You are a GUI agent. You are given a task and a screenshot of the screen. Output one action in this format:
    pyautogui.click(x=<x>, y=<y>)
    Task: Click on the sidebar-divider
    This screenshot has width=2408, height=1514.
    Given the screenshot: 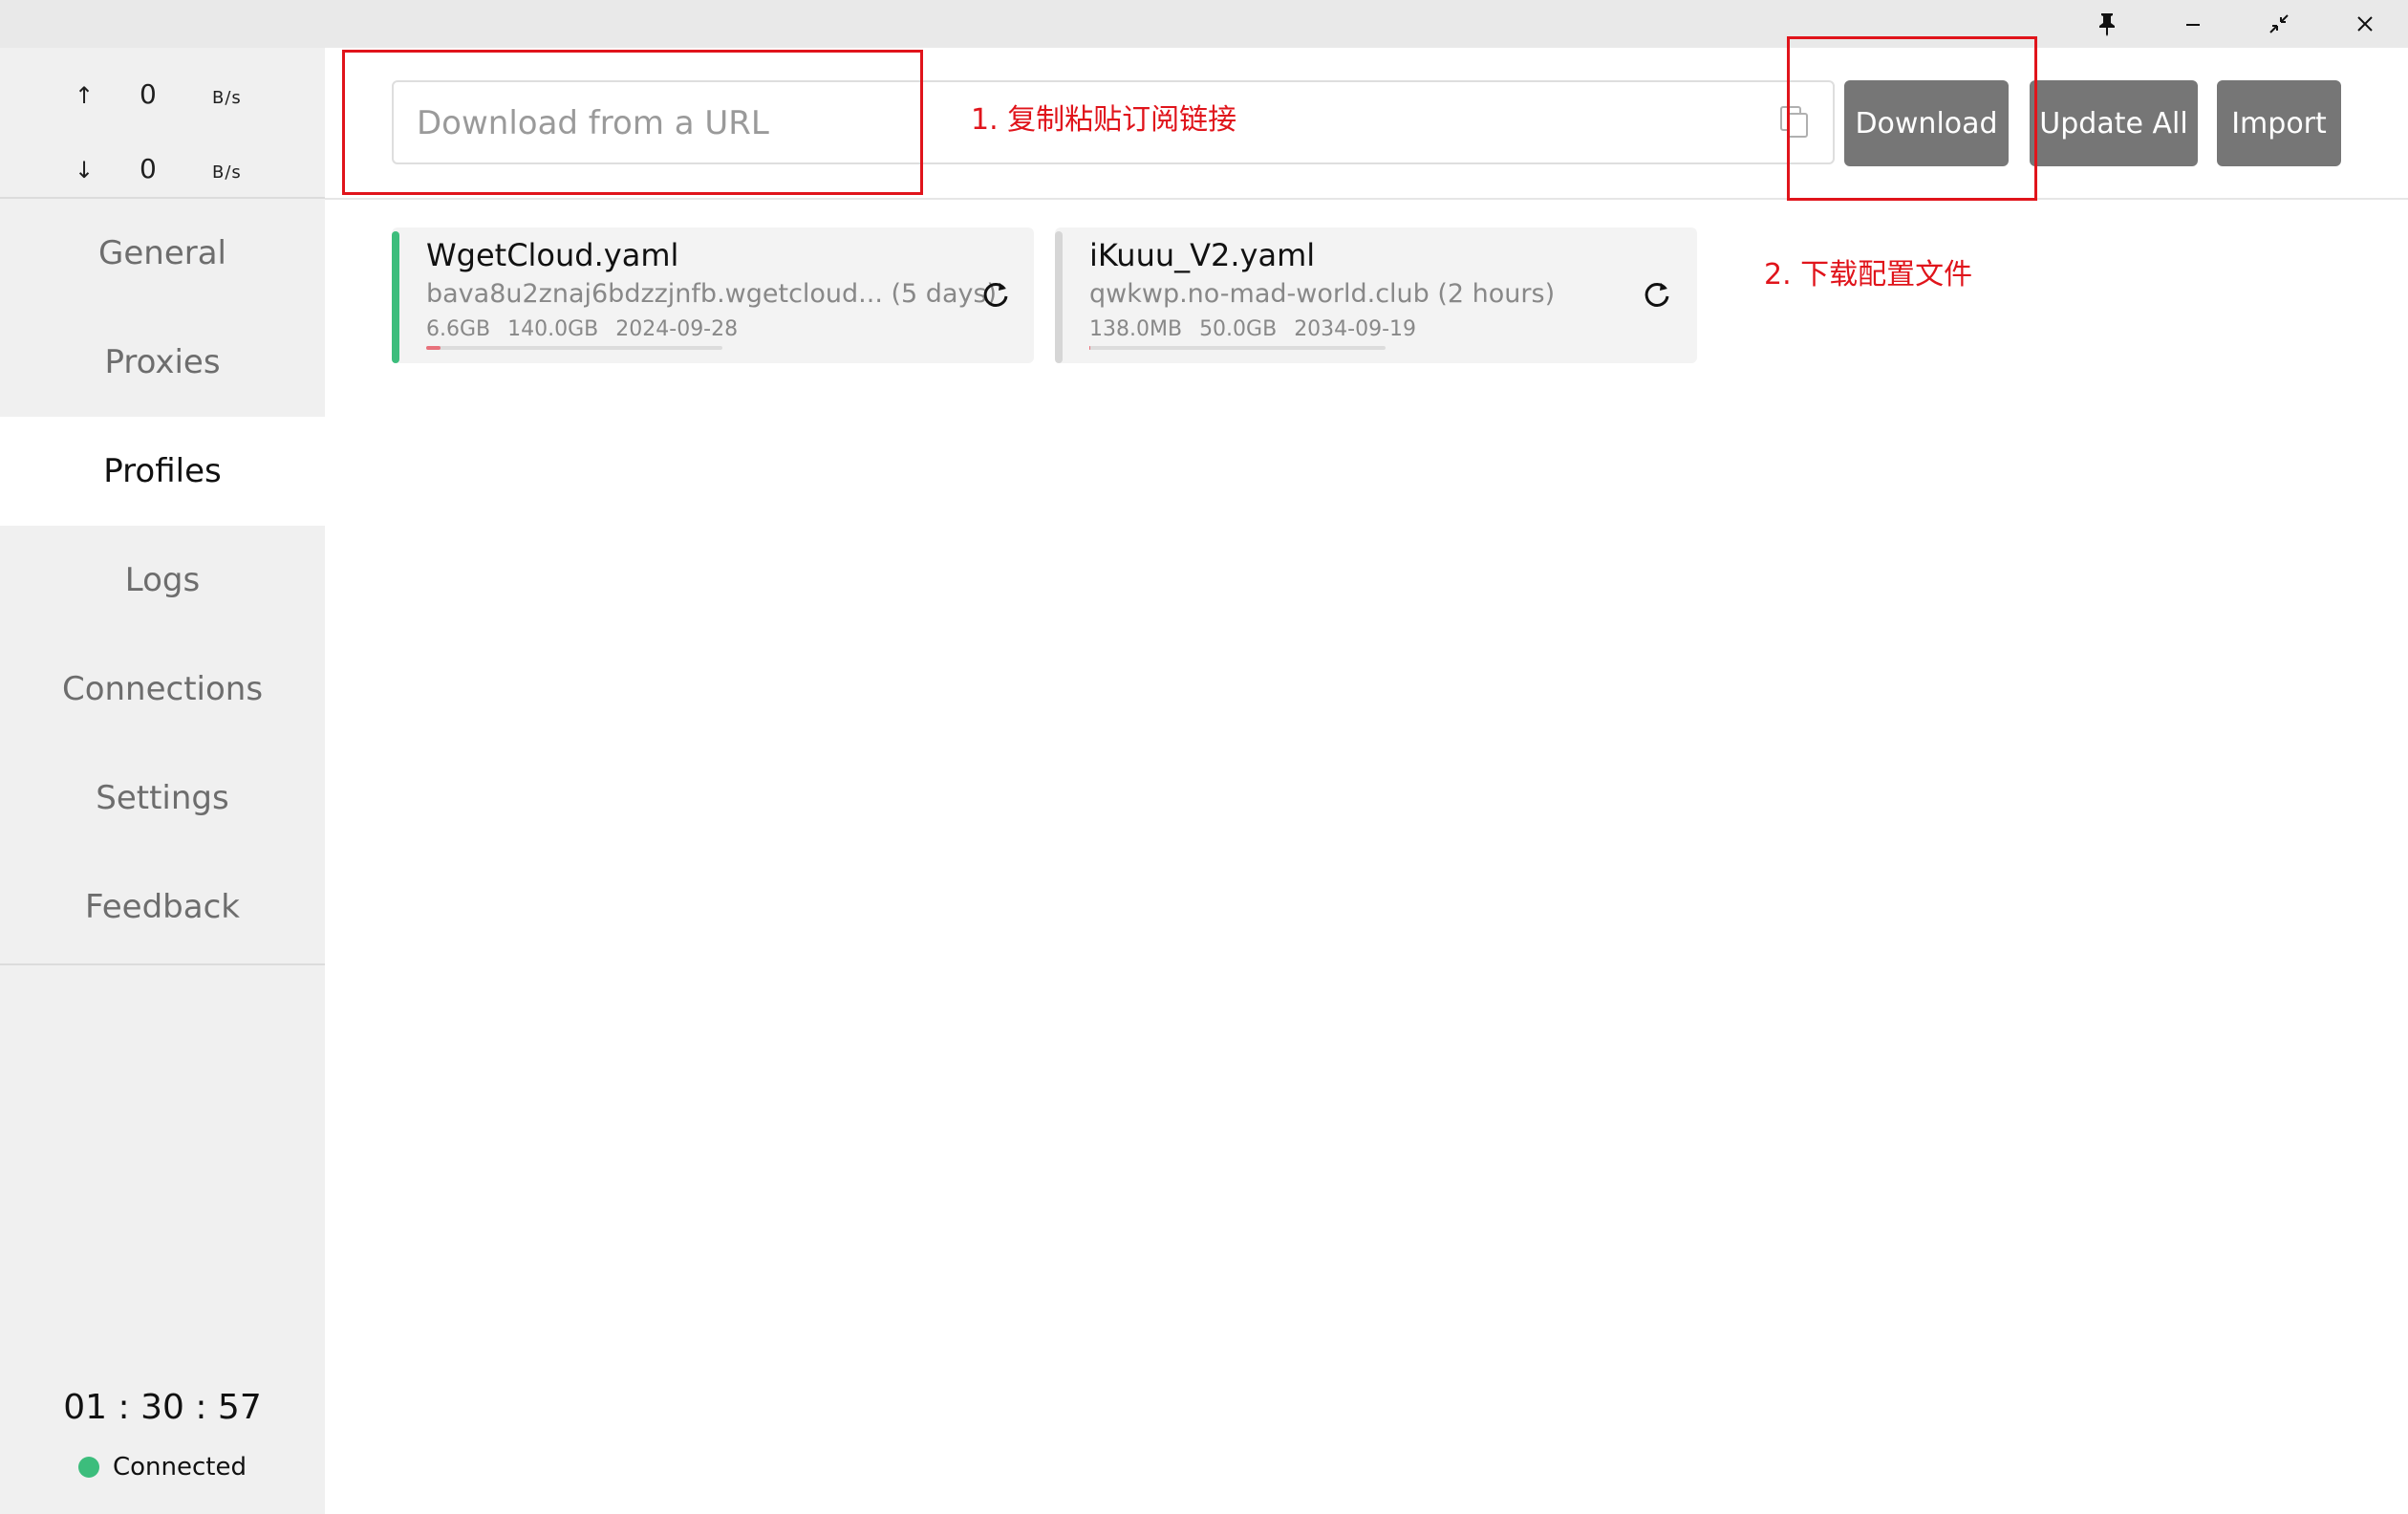 What is the action you would take?
    pyautogui.click(x=163, y=964)
    